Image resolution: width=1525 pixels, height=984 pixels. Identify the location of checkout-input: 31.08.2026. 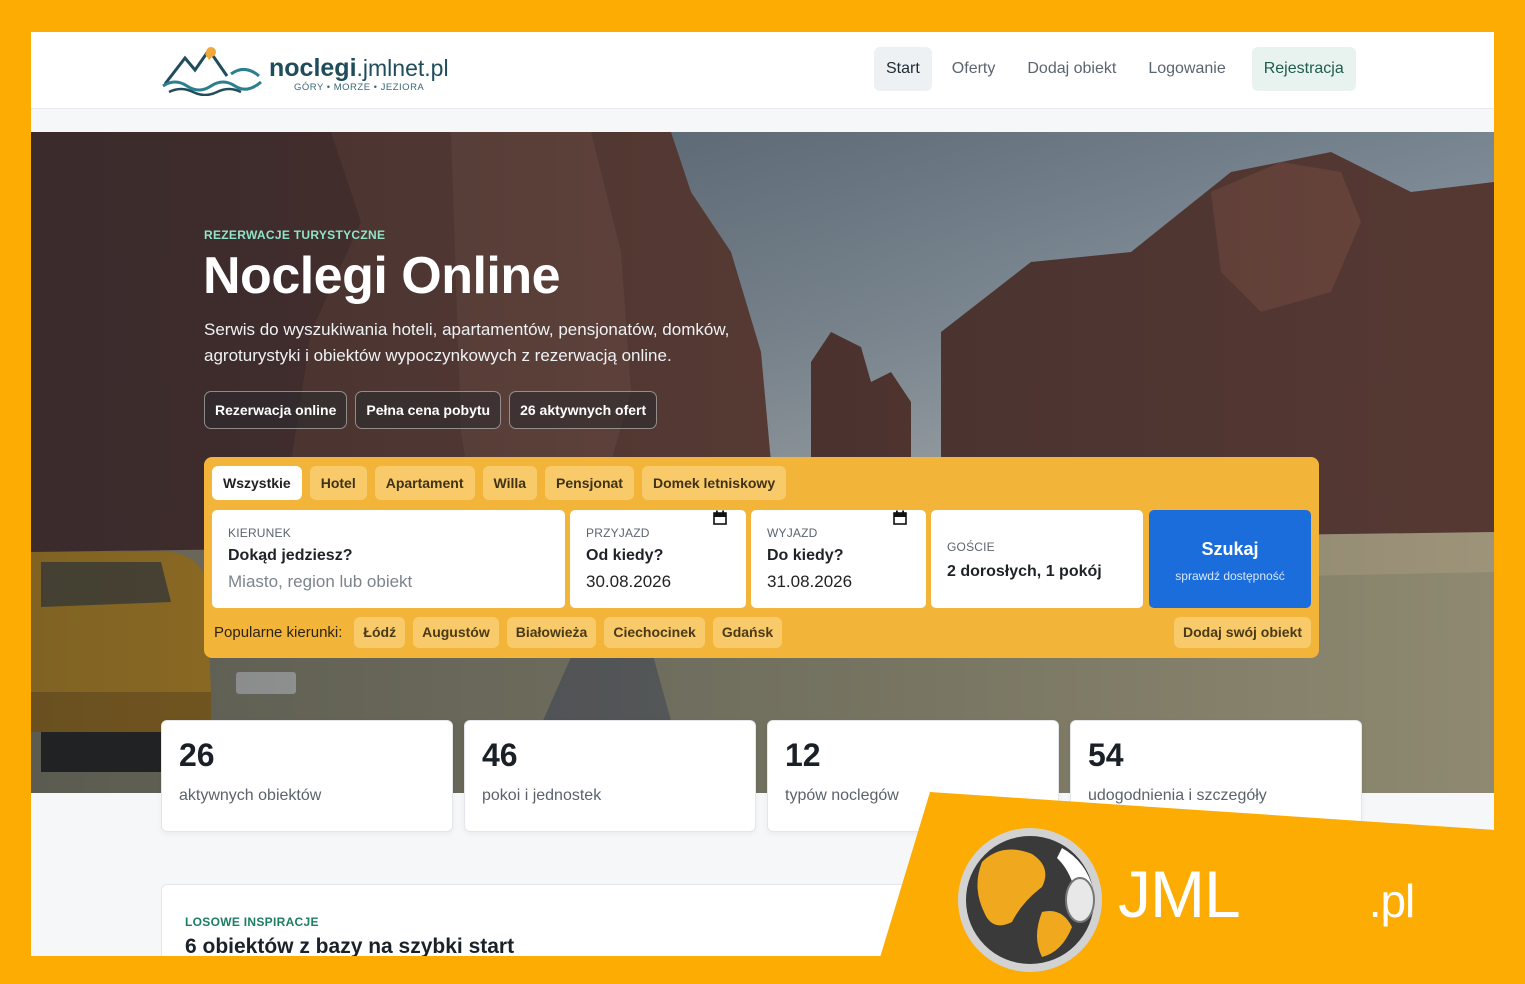
(809, 582).